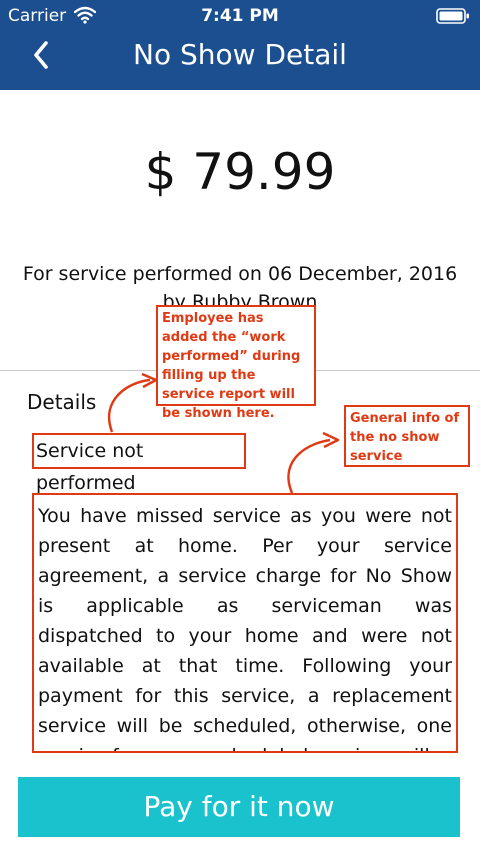  Describe the element at coordinates (240, 172) in the screenshot. I see `amount-due: $ 79.99` at that location.